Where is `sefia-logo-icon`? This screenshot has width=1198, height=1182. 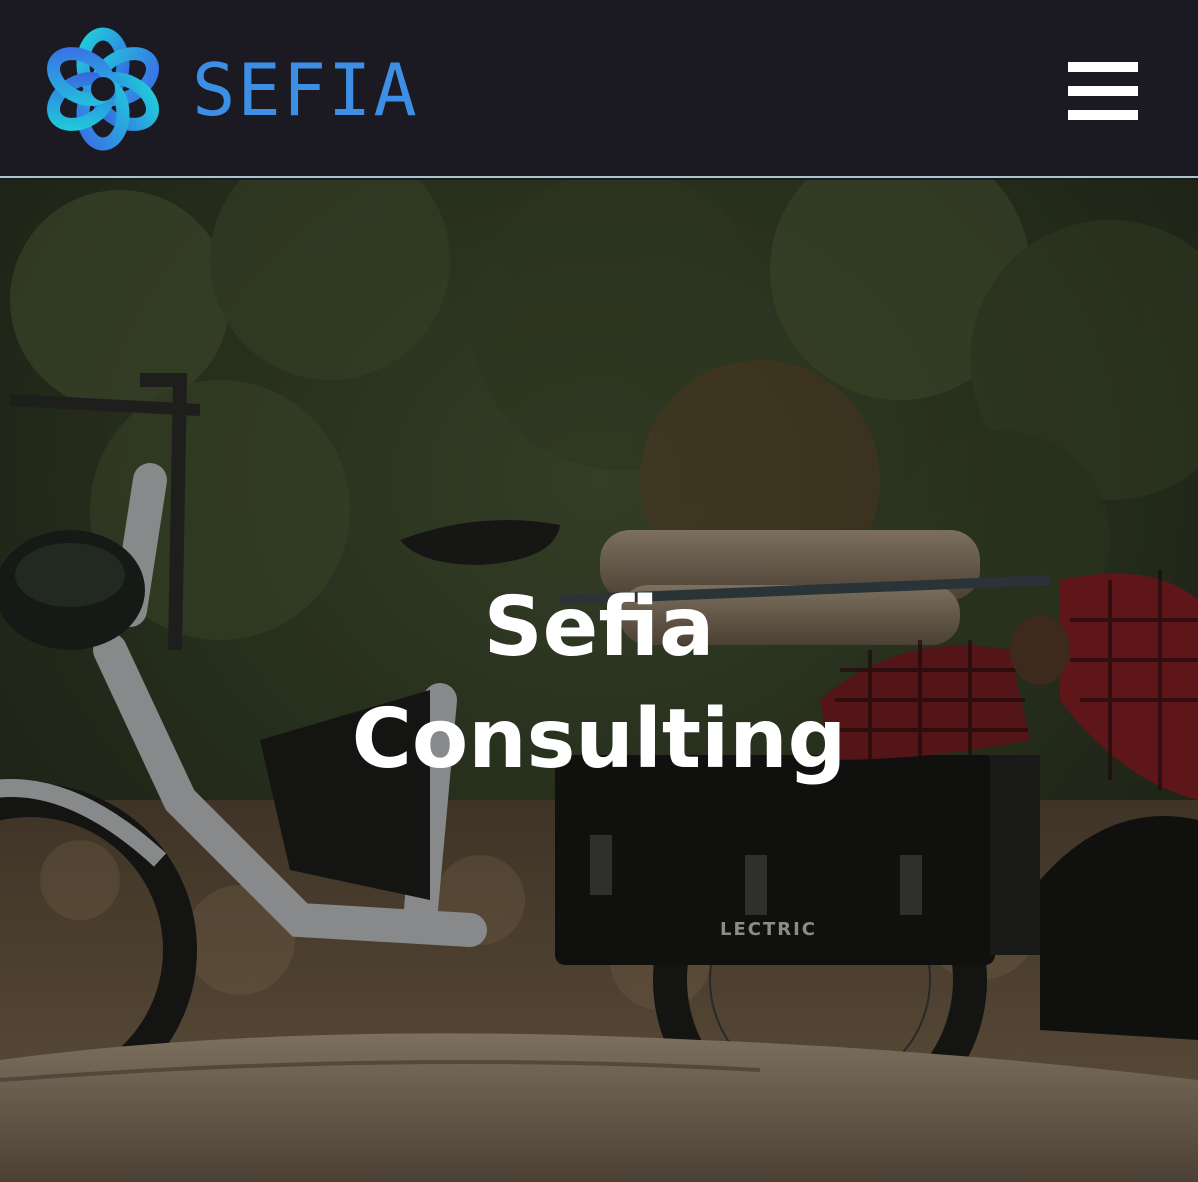 sefia-logo-icon is located at coordinates (103, 89).